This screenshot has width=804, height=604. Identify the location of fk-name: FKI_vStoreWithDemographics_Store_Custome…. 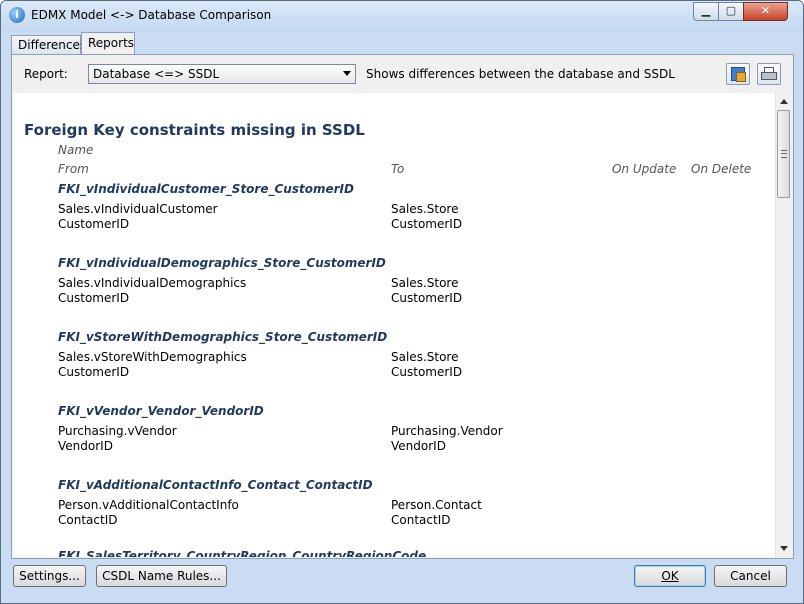
(223, 337).